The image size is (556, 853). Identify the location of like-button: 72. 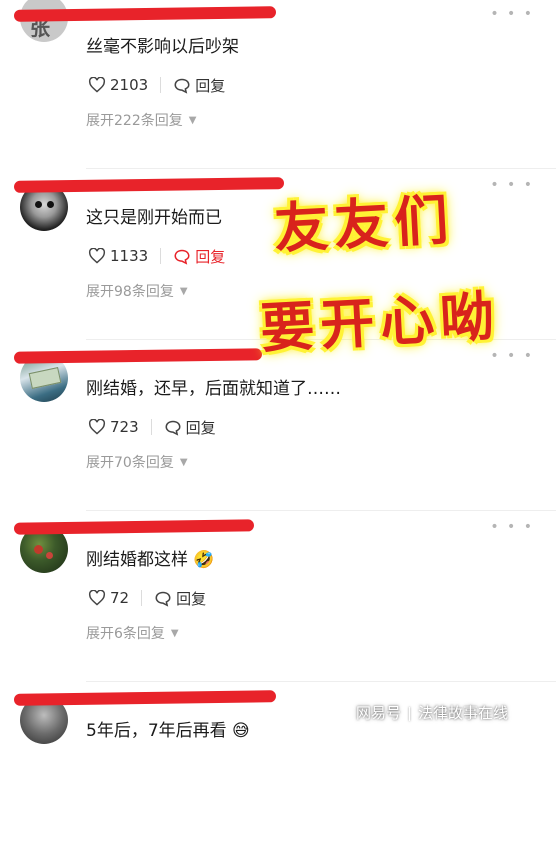
(108, 598).